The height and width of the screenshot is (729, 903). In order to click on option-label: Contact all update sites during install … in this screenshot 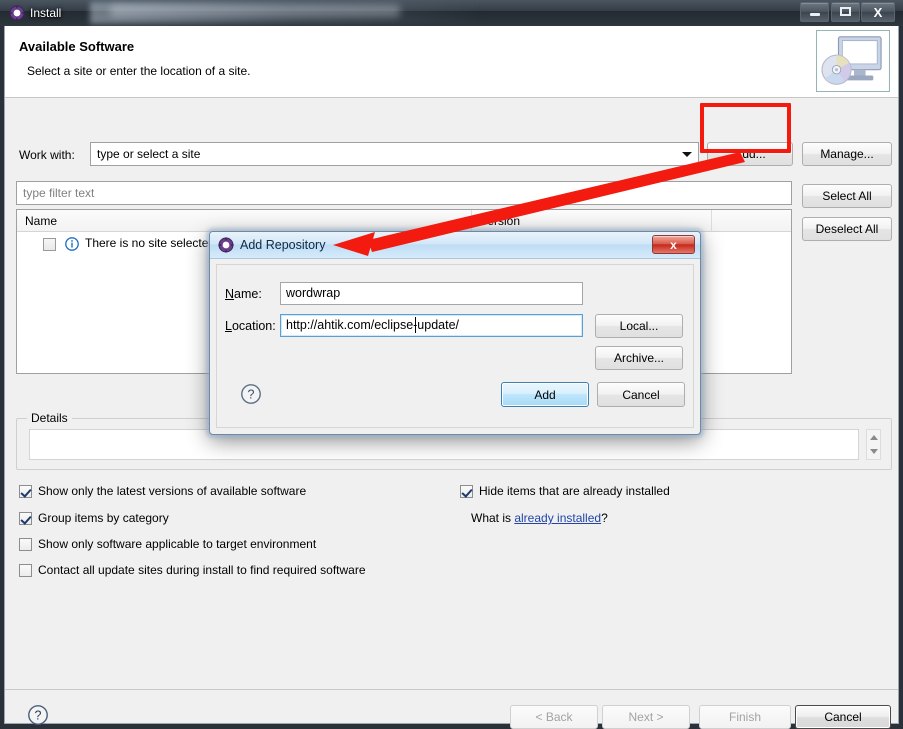, I will do `click(202, 570)`.